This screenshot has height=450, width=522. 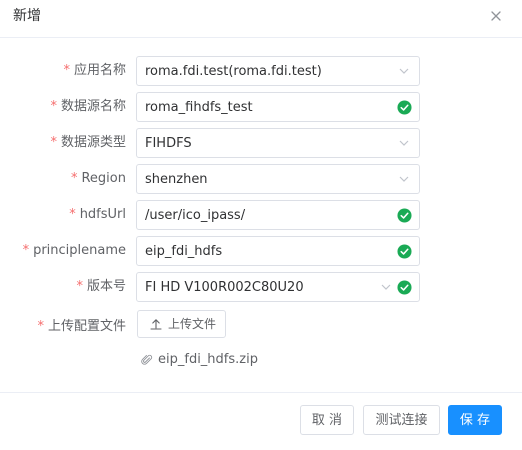 I want to click on test-connection-button: 测试连接, so click(x=401, y=420).